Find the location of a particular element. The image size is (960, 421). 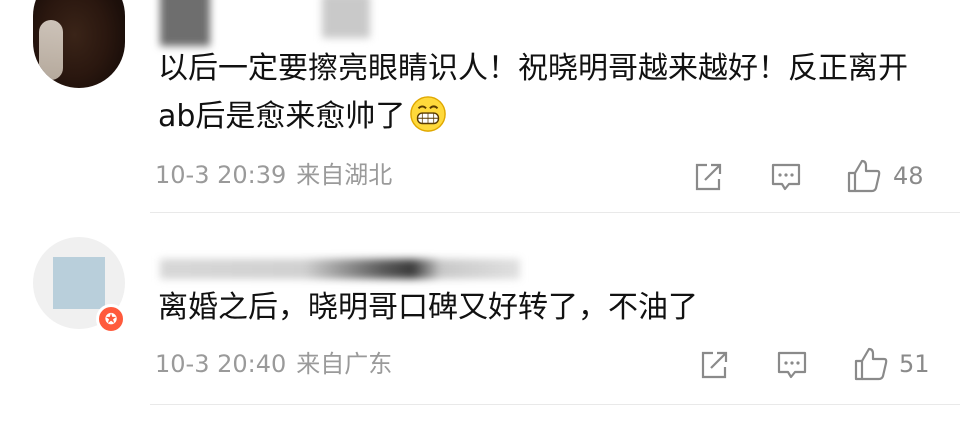

username-blurred-part is located at coordinates (346, 19).